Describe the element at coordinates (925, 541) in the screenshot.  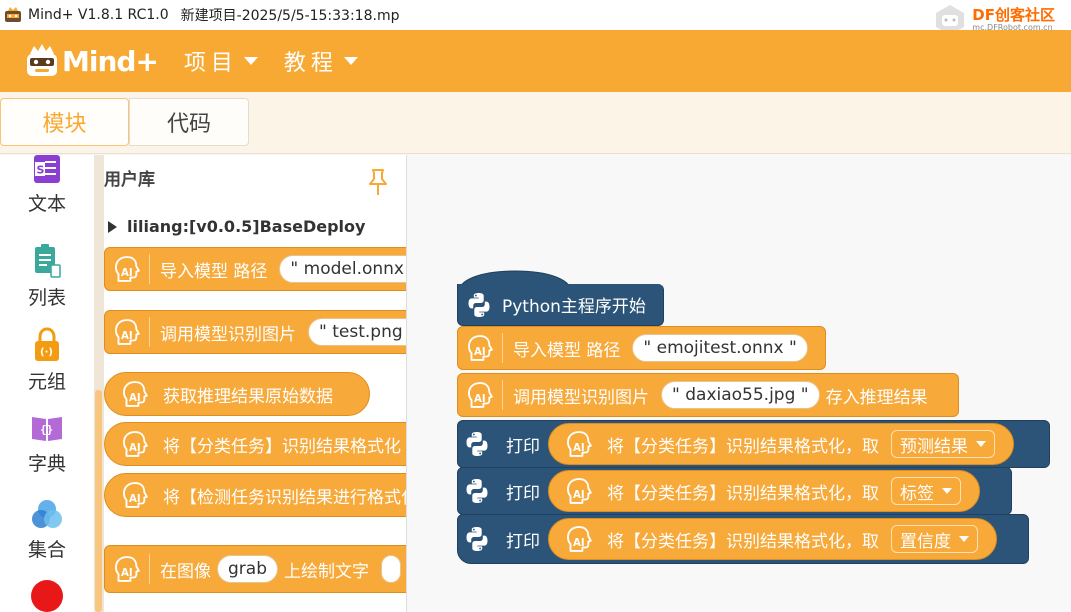
I see `dropdown-value: 置信度` at that location.